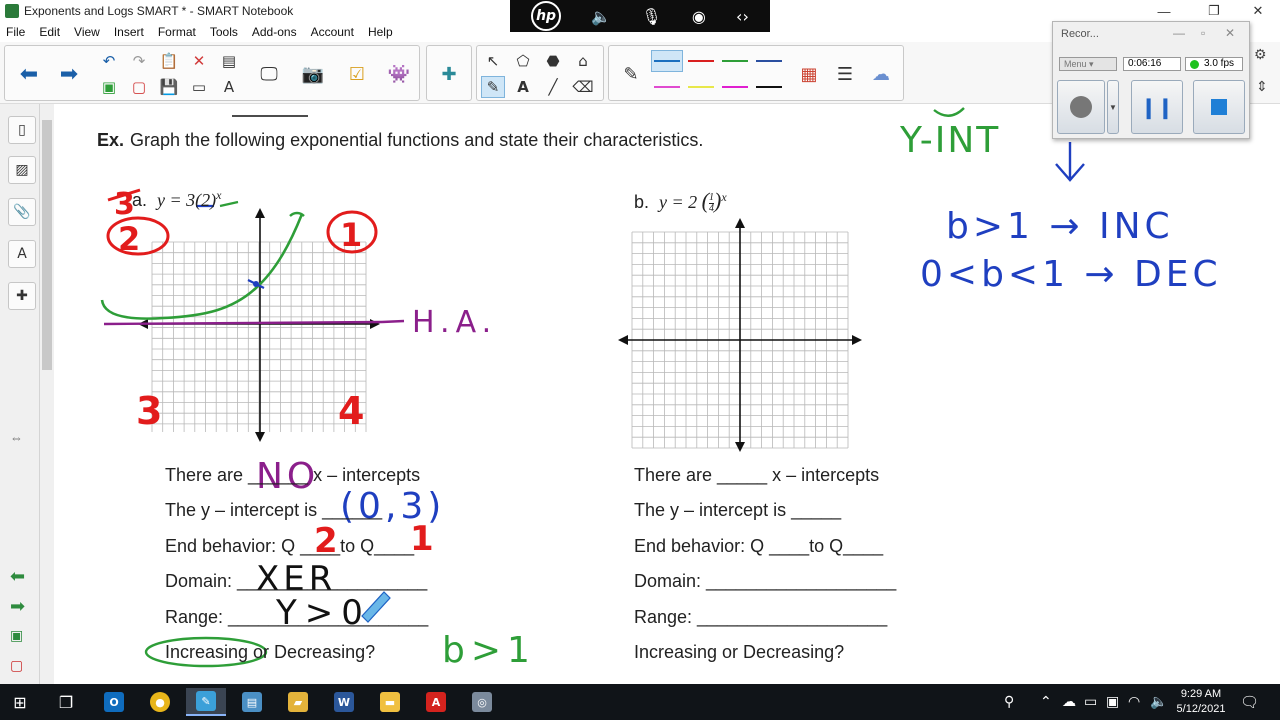  I want to click on pen-tool-icon: ✎, so click(493, 87).